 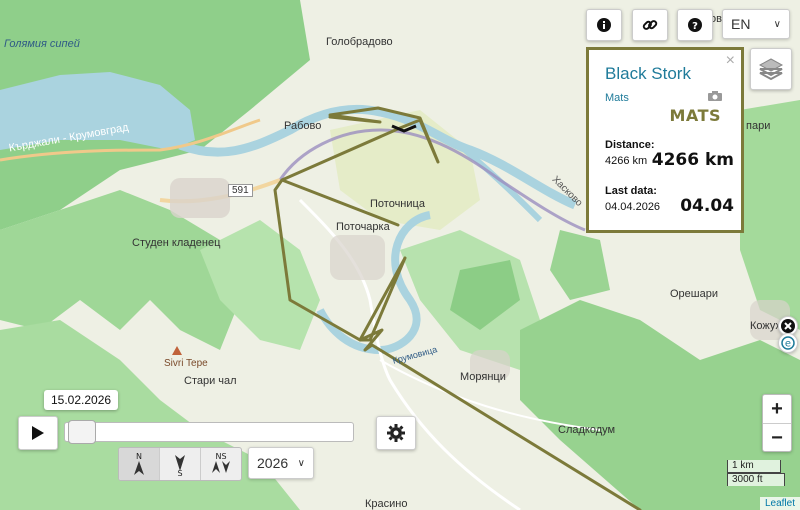 What do you see at coordinates (695, 115) in the screenshot?
I see `bird-name: MATS` at bounding box center [695, 115].